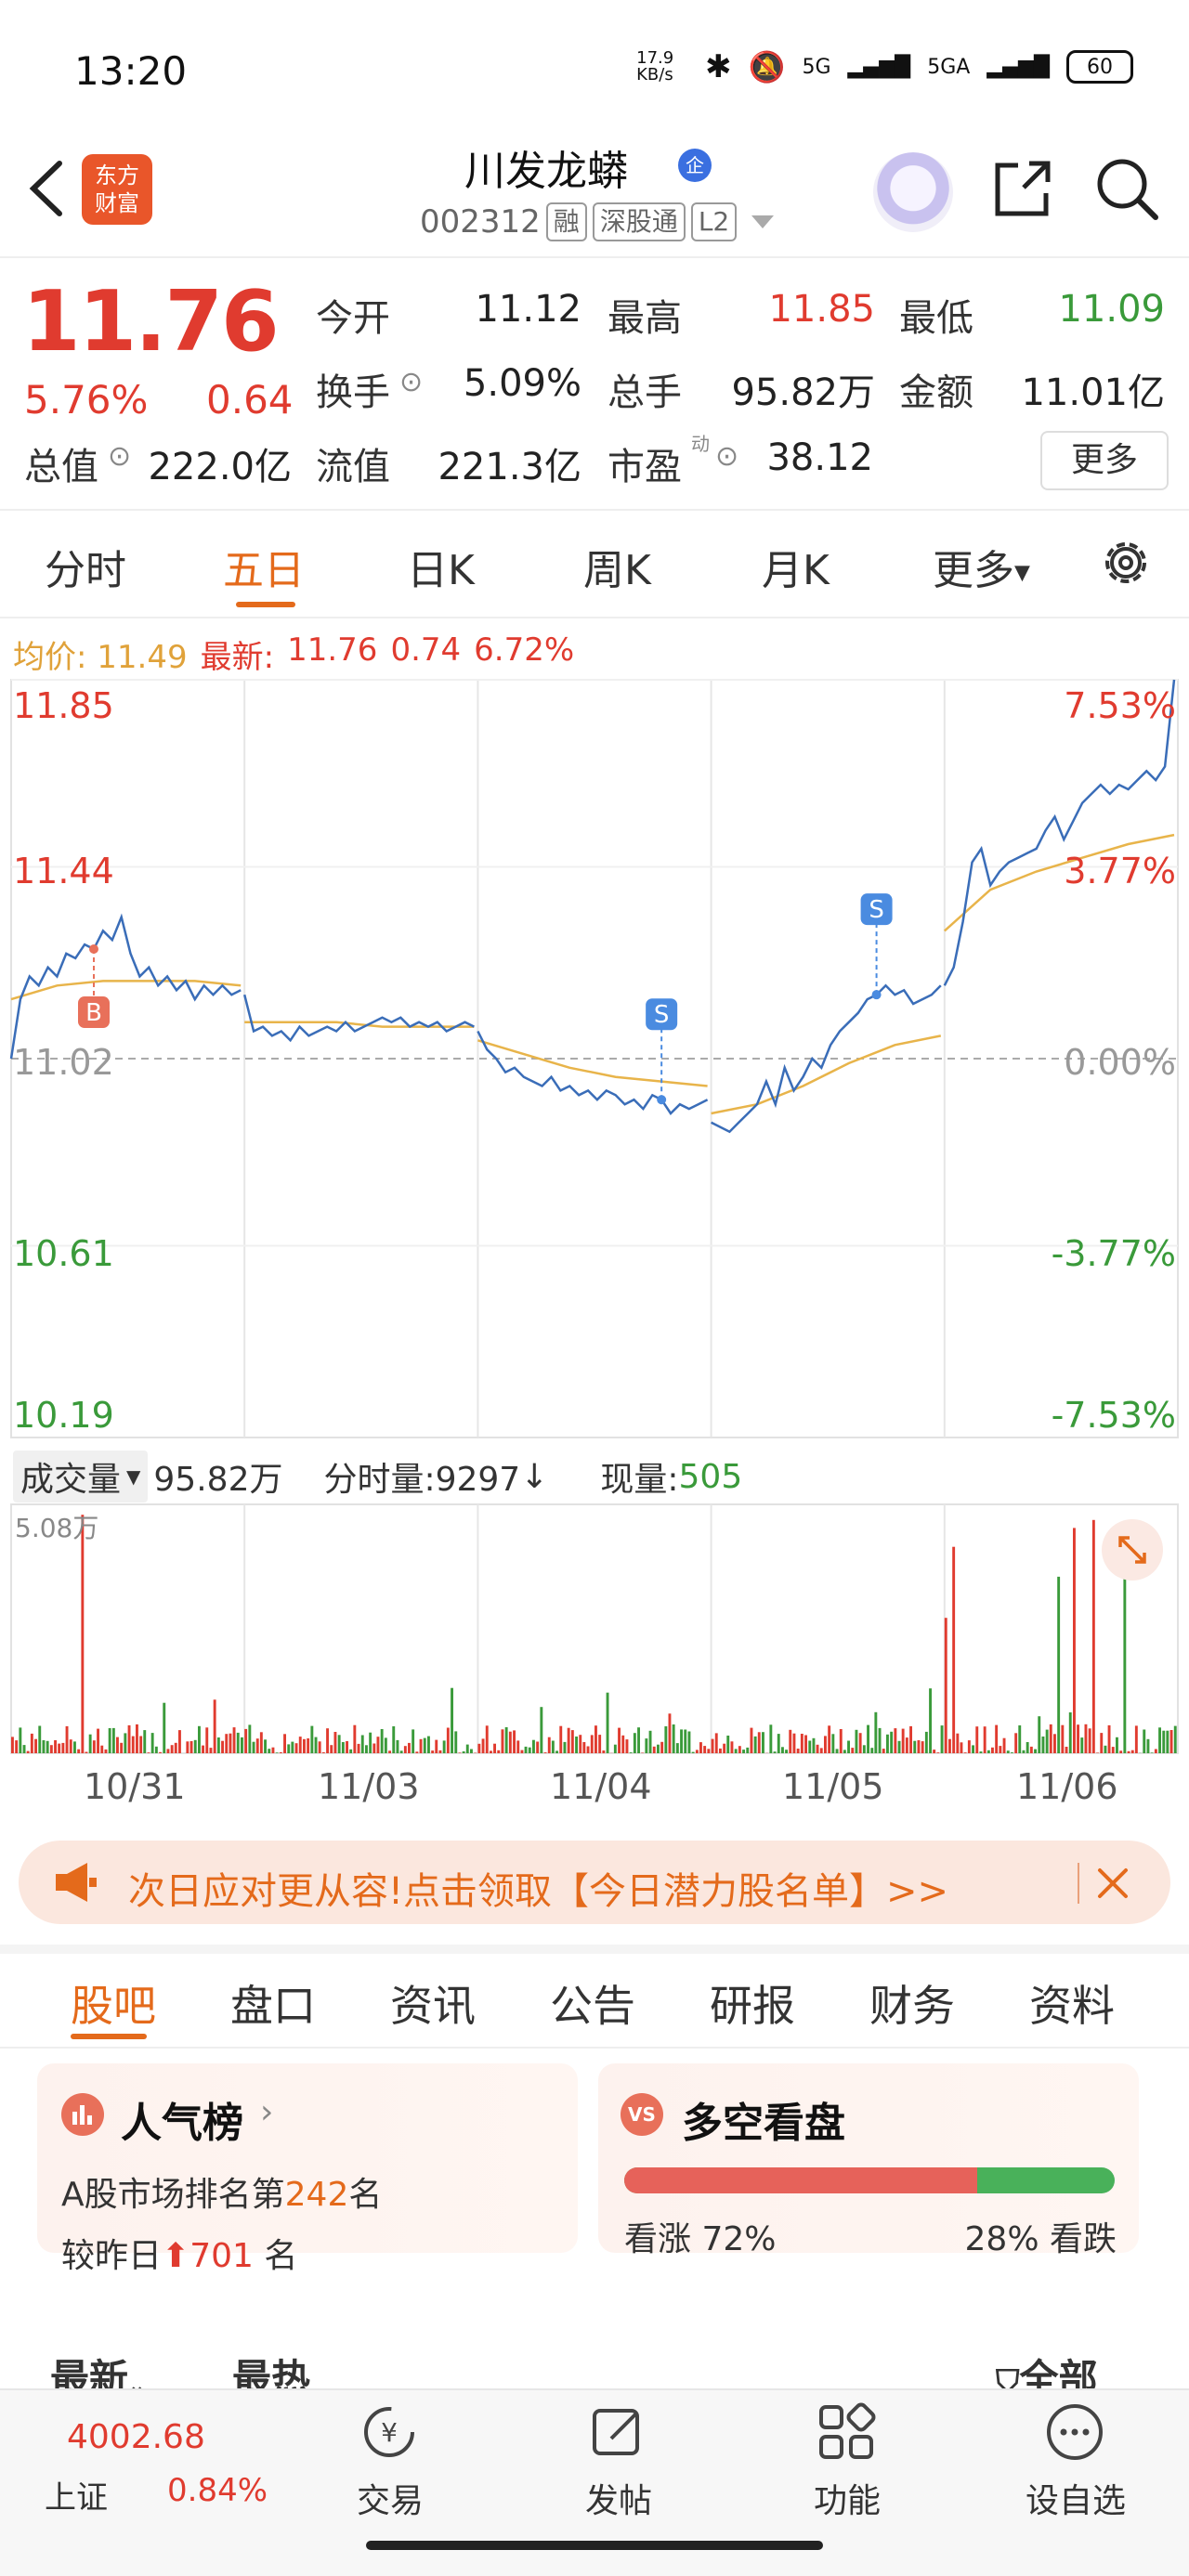 The width and height of the screenshot is (1189, 2576). I want to click on functions-icon, so click(846, 2432).